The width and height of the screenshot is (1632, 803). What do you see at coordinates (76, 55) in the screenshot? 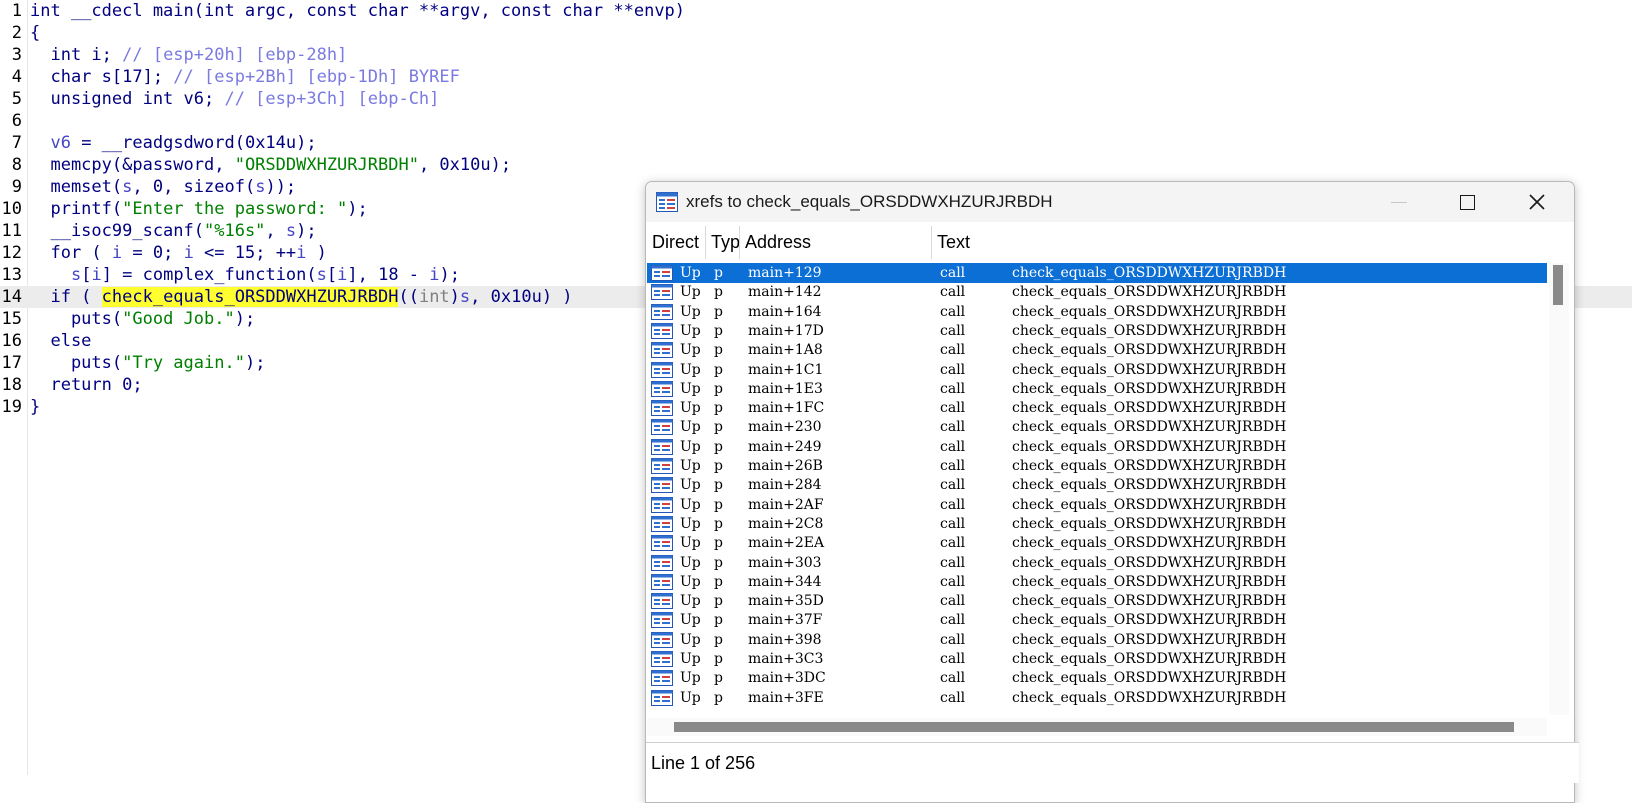
I see `code-token: int i;` at bounding box center [76, 55].